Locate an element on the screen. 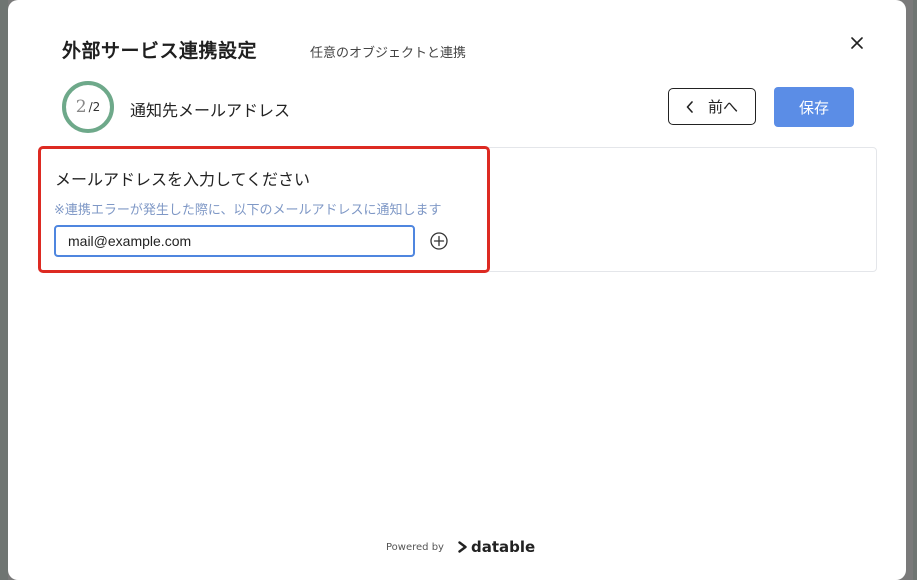 This screenshot has height=580, width=917. datable-logo-icon is located at coordinates (462, 547).